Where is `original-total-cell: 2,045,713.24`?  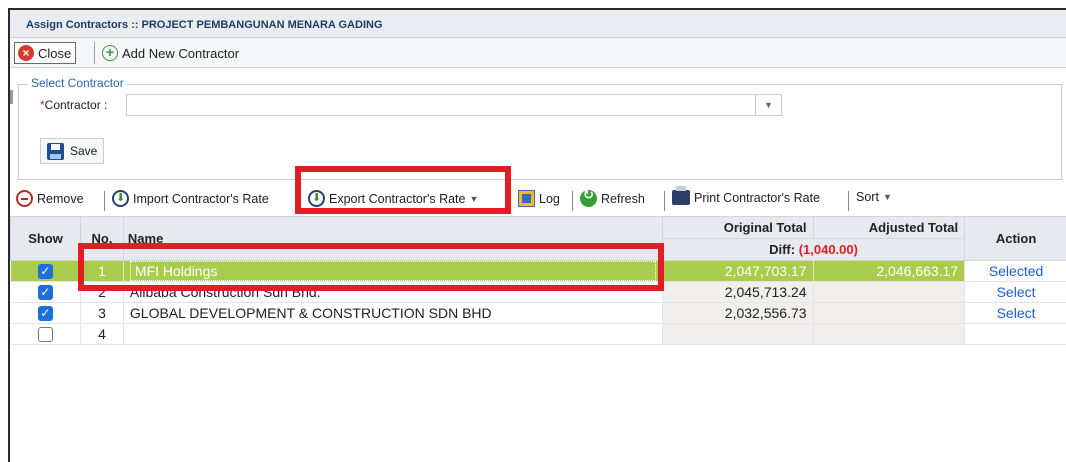
original-total-cell: 2,045,713.24 is located at coordinates (738, 292).